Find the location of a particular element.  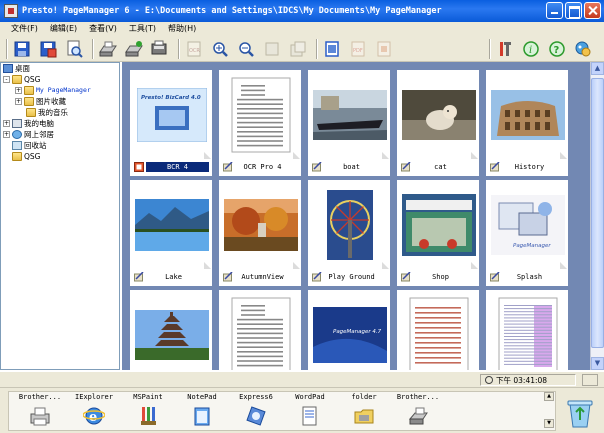

clock-panel: 下午 03:41:08 is located at coordinates (528, 380).